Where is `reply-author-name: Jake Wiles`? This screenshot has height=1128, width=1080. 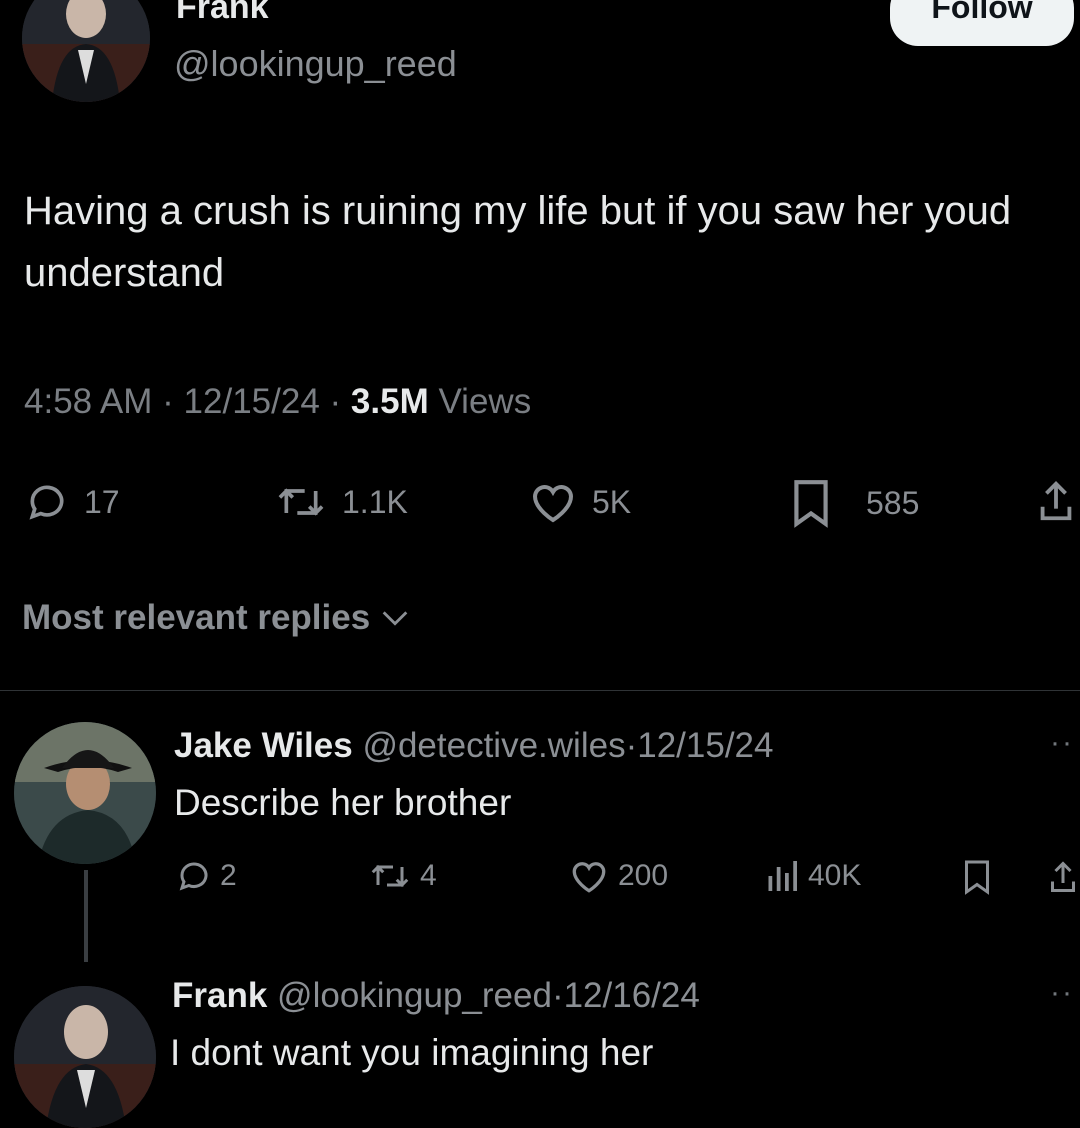
reply-author-name: Jake Wiles is located at coordinates (263, 745).